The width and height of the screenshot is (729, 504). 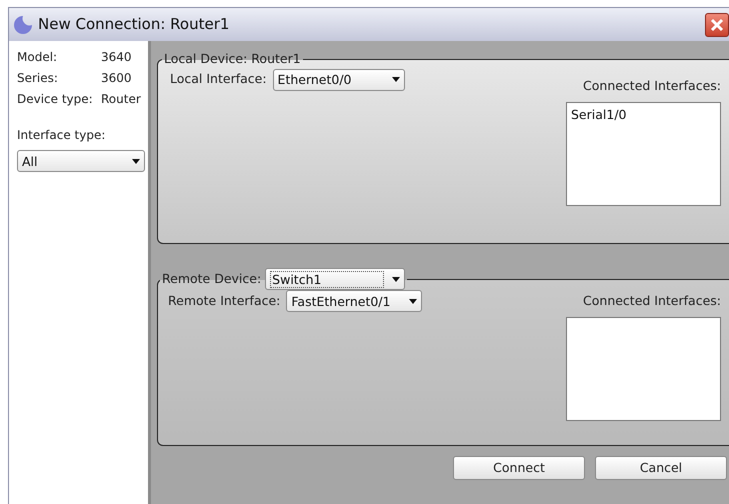 What do you see at coordinates (338, 79) in the screenshot?
I see `local-interface-dropdown: Ethernet0/0` at bounding box center [338, 79].